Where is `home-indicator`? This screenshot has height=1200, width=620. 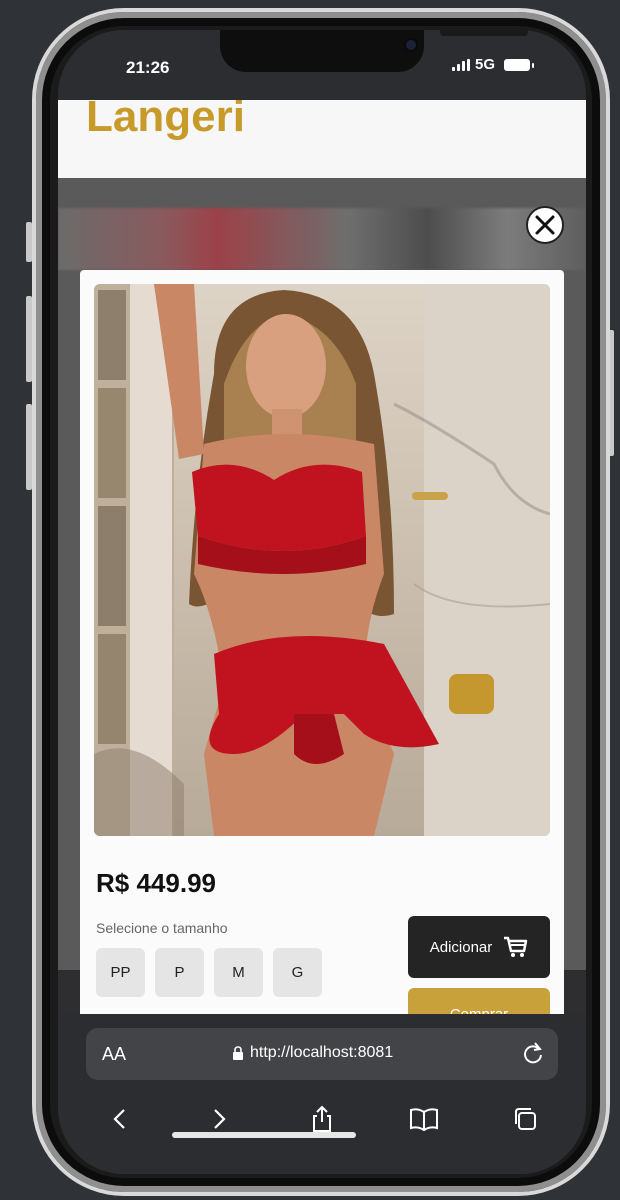 home-indicator is located at coordinates (264, 1135).